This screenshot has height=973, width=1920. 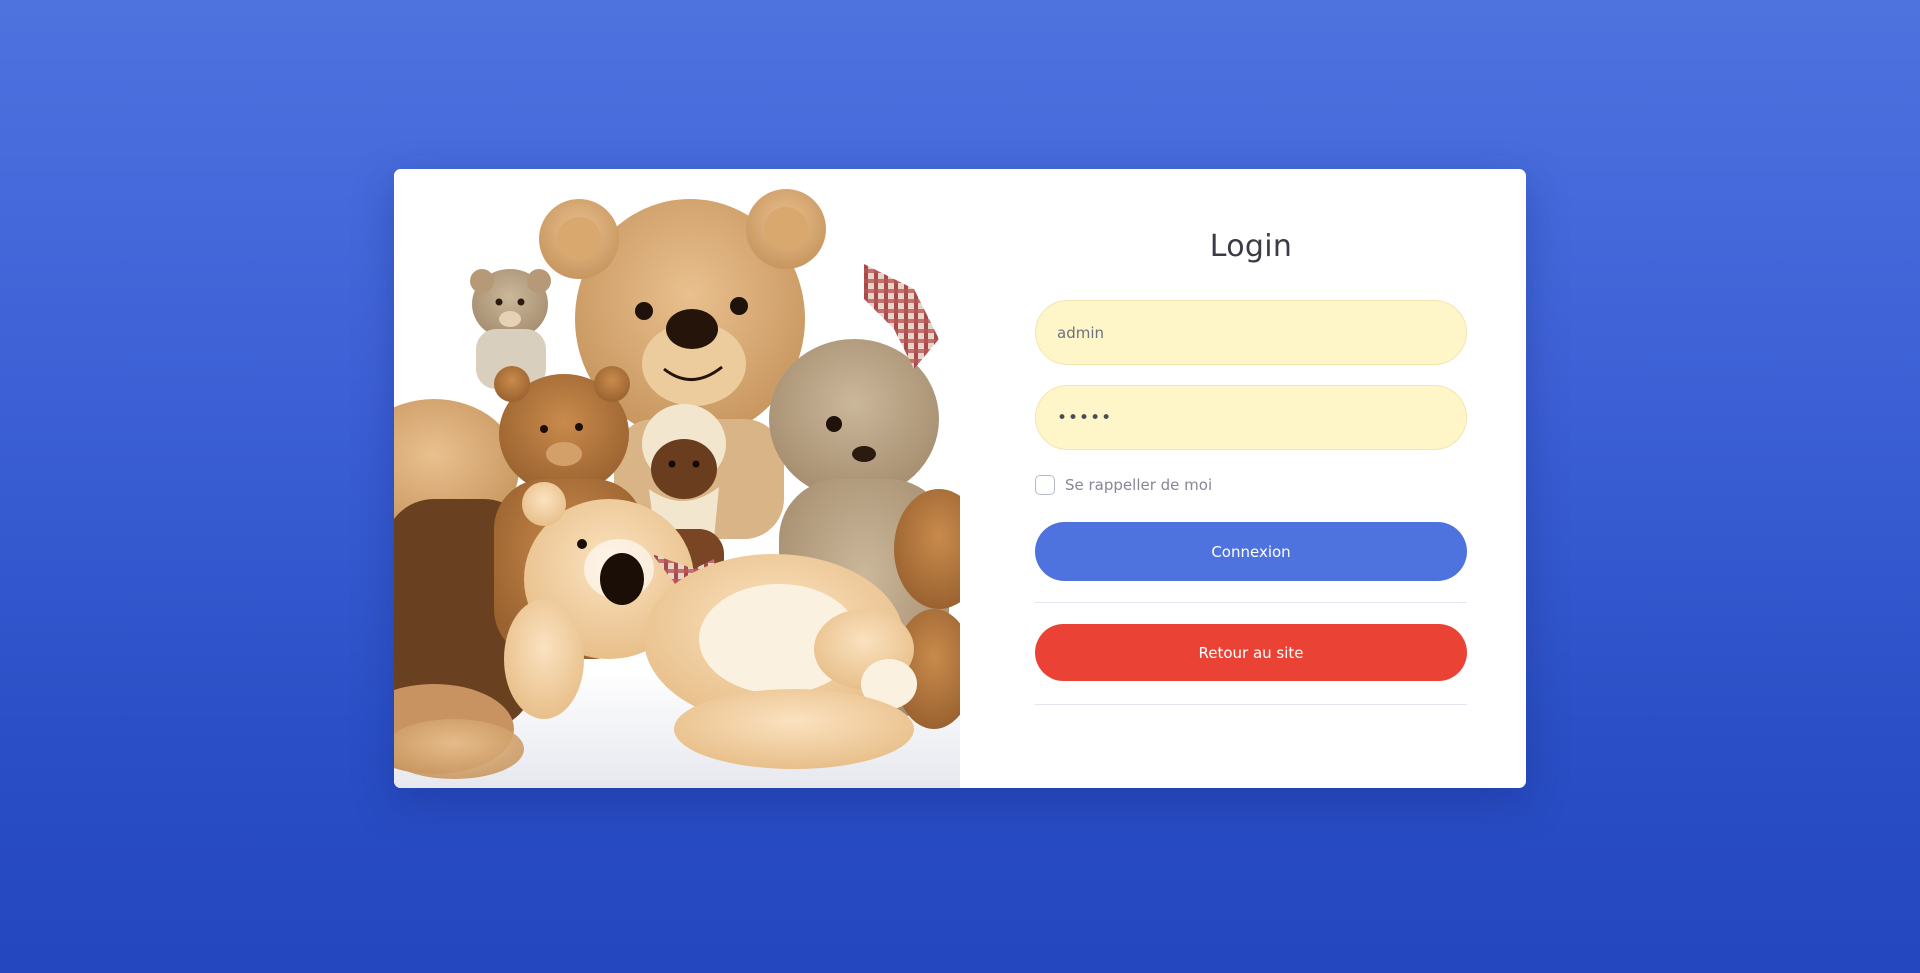 What do you see at coordinates (1251, 652) in the screenshot?
I see `back-to-site-button: Retour au site` at bounding box center [1251, 652].